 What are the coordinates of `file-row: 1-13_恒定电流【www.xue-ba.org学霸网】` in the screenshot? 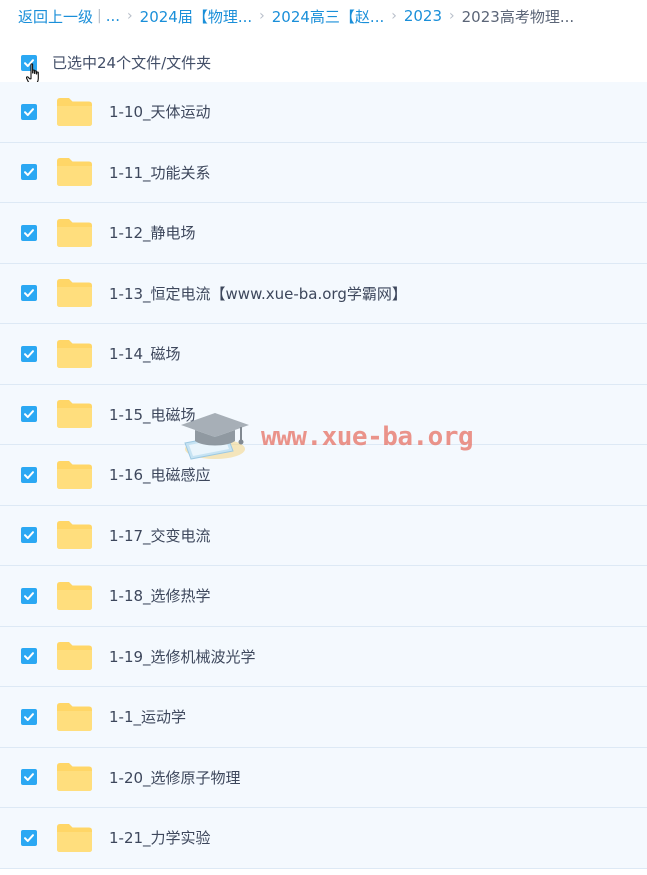 It's located at (323, 293).